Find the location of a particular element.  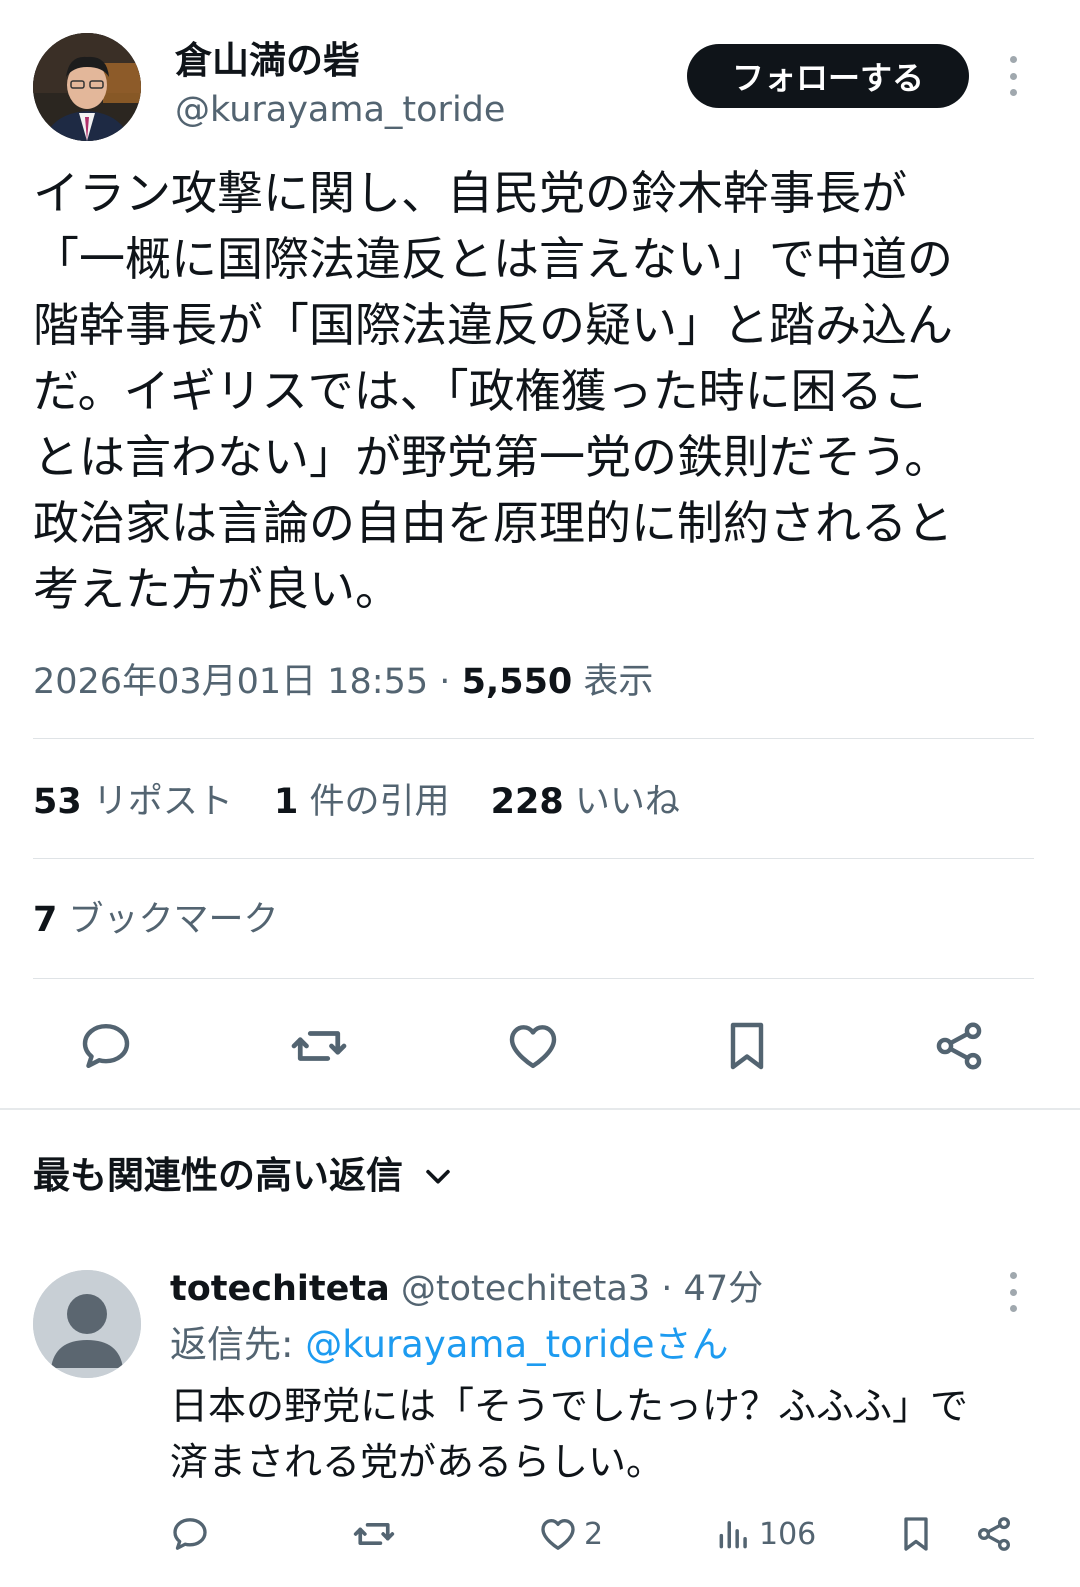

reply-likes-count: 2 is located at coordinates (594, 1534).